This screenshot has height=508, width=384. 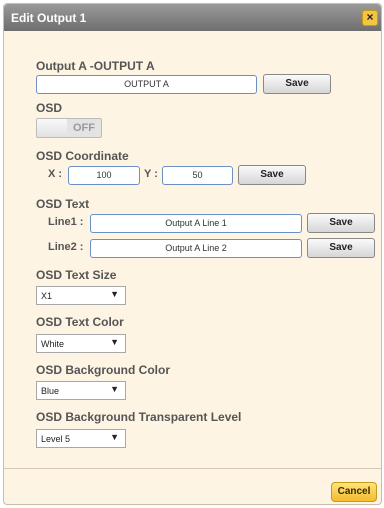 What do you see at coordinates (56, 439) in the screenshot?
I see `bg-level-value: Level 5` at bounding box center [56, 439].